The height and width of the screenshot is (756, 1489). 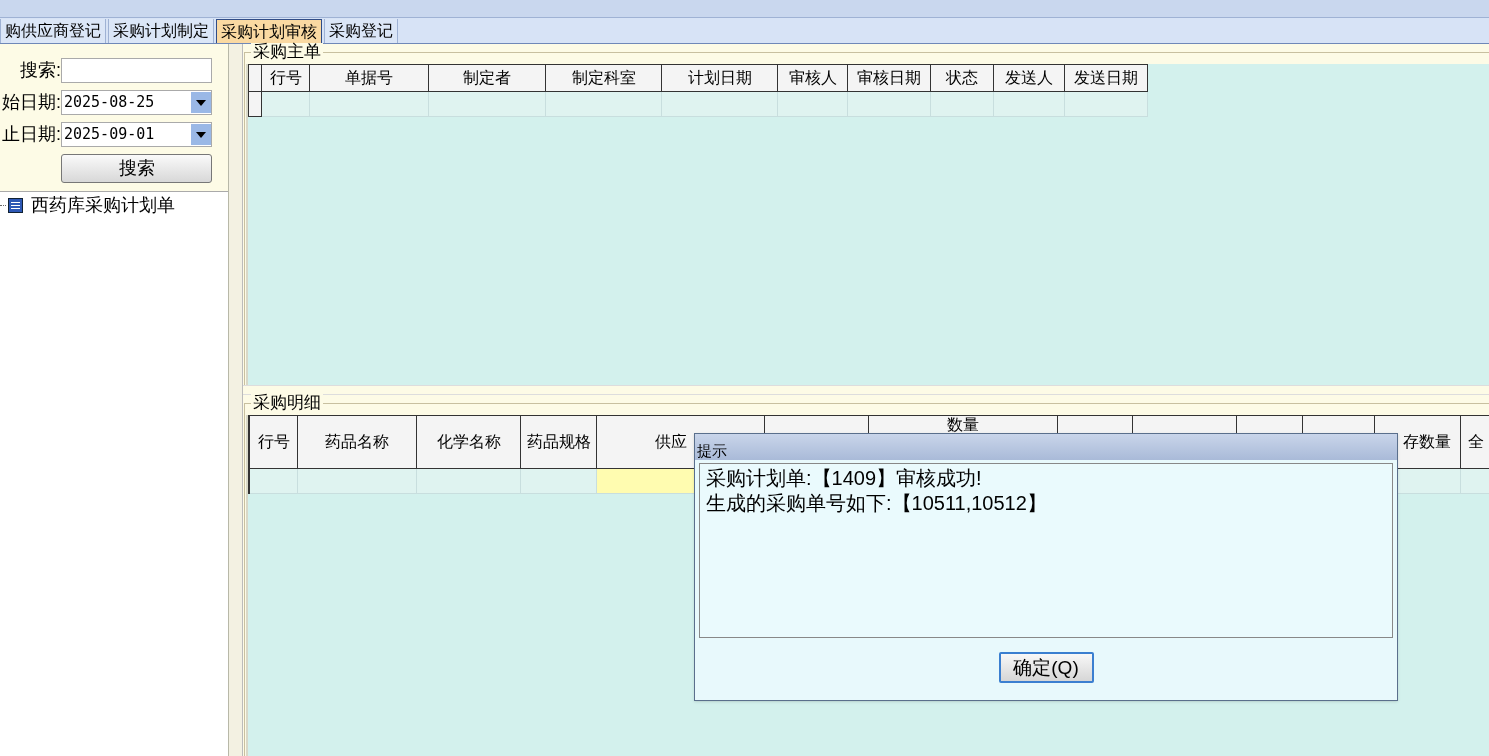 What do you see at coordinates (136, 102) in the screenshot?
I see `date-field: 2025-08-25` at bounding box center [136, 102].